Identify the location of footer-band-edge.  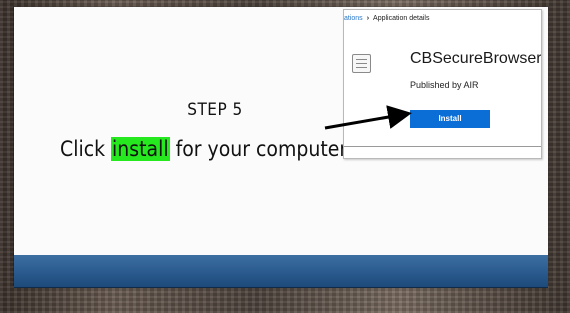
(281, 287).